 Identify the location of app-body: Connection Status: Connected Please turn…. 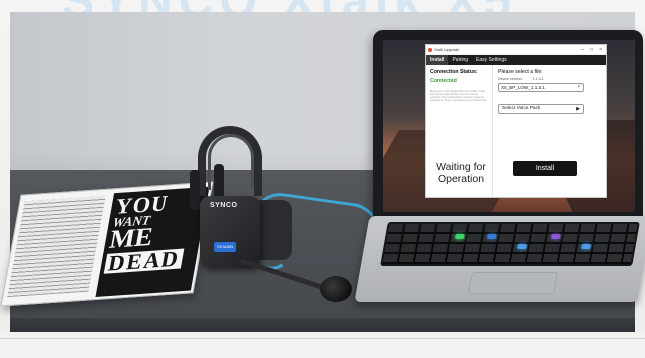
(516, 131).